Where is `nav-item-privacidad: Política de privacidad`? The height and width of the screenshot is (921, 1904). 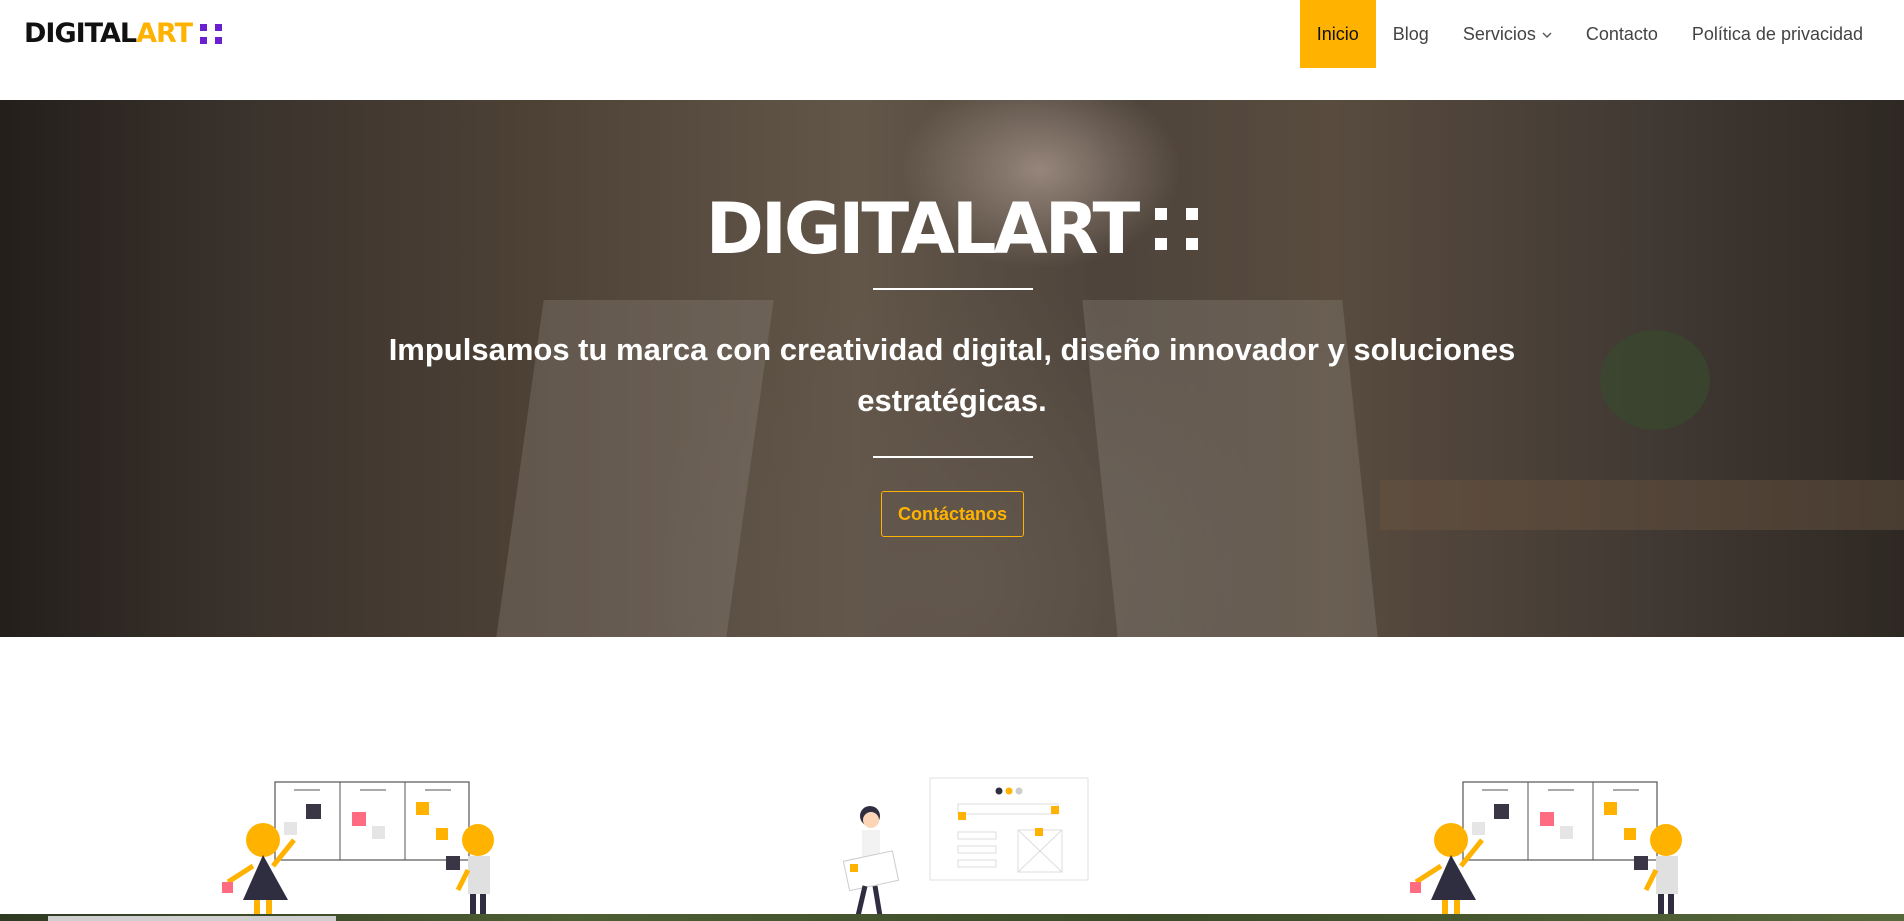
nav-item-privacidad: Política de privacidad is located at coordinates (1777, 34).